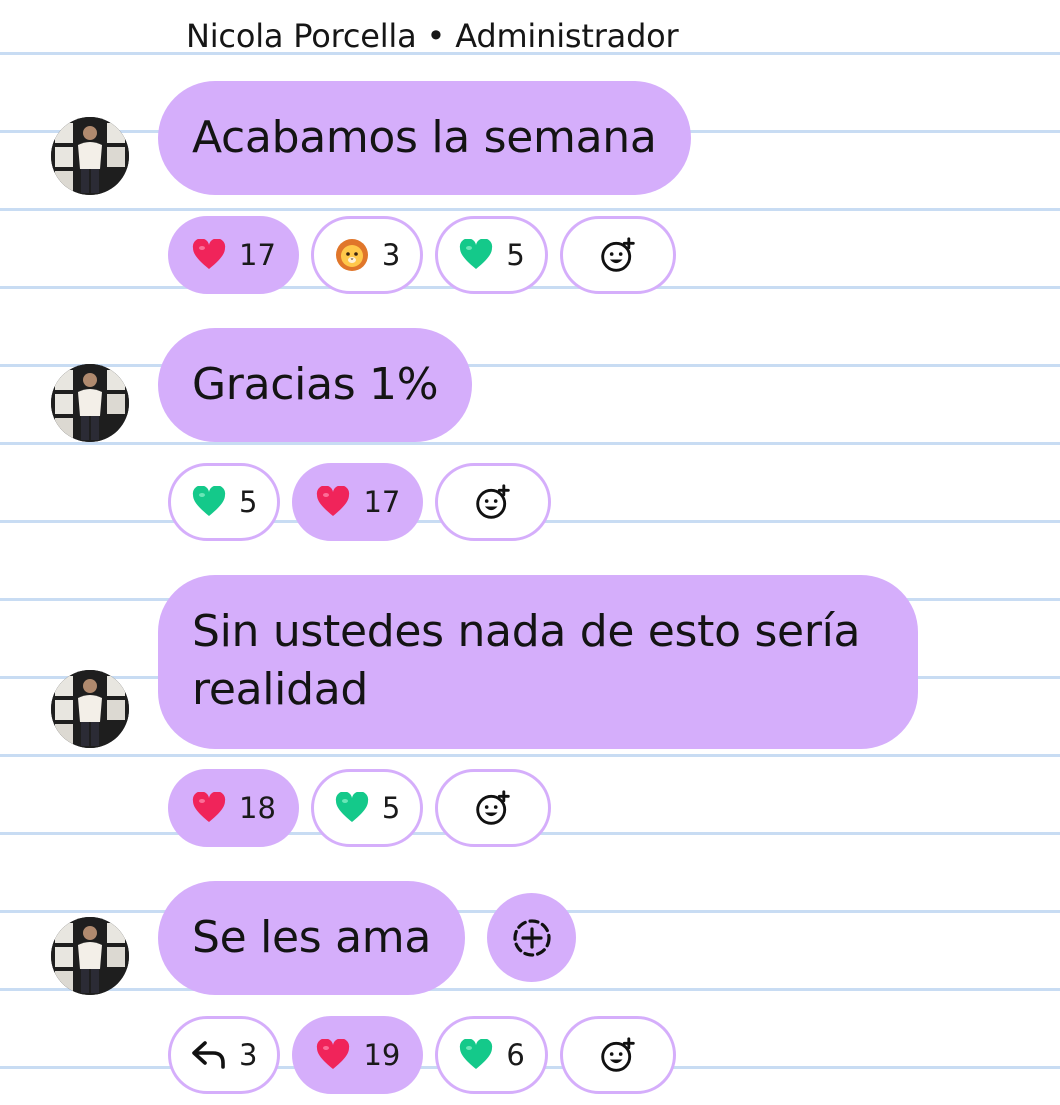  What do you see at coordinates (515, 1055) in the screenshot?
I see `reaction-count: 6` at bounding box center [515, 1055].